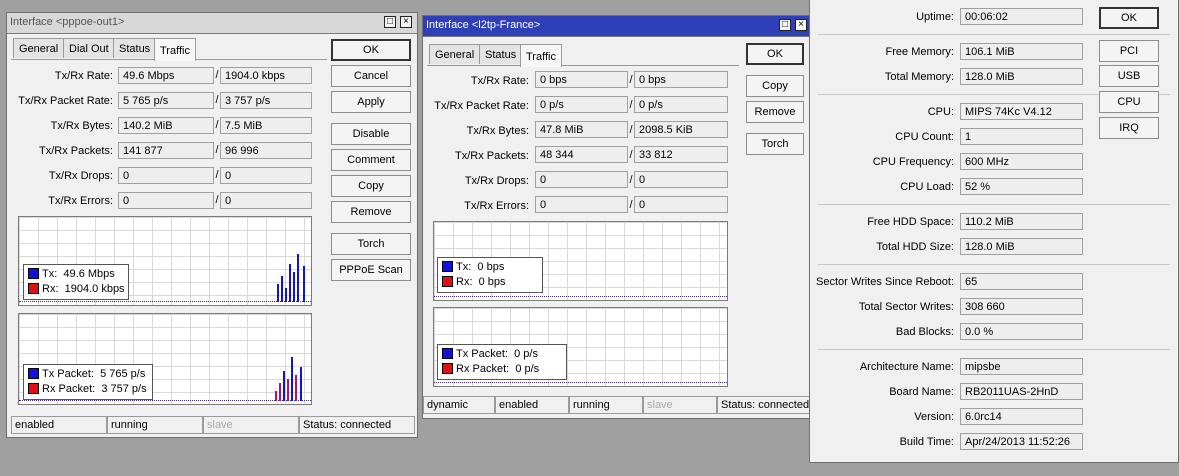  What do you see at coordinates (496, 206) in the screenshot?
I see `field-label: Tx/Rx Errors:` at bounding box center [496, 206].